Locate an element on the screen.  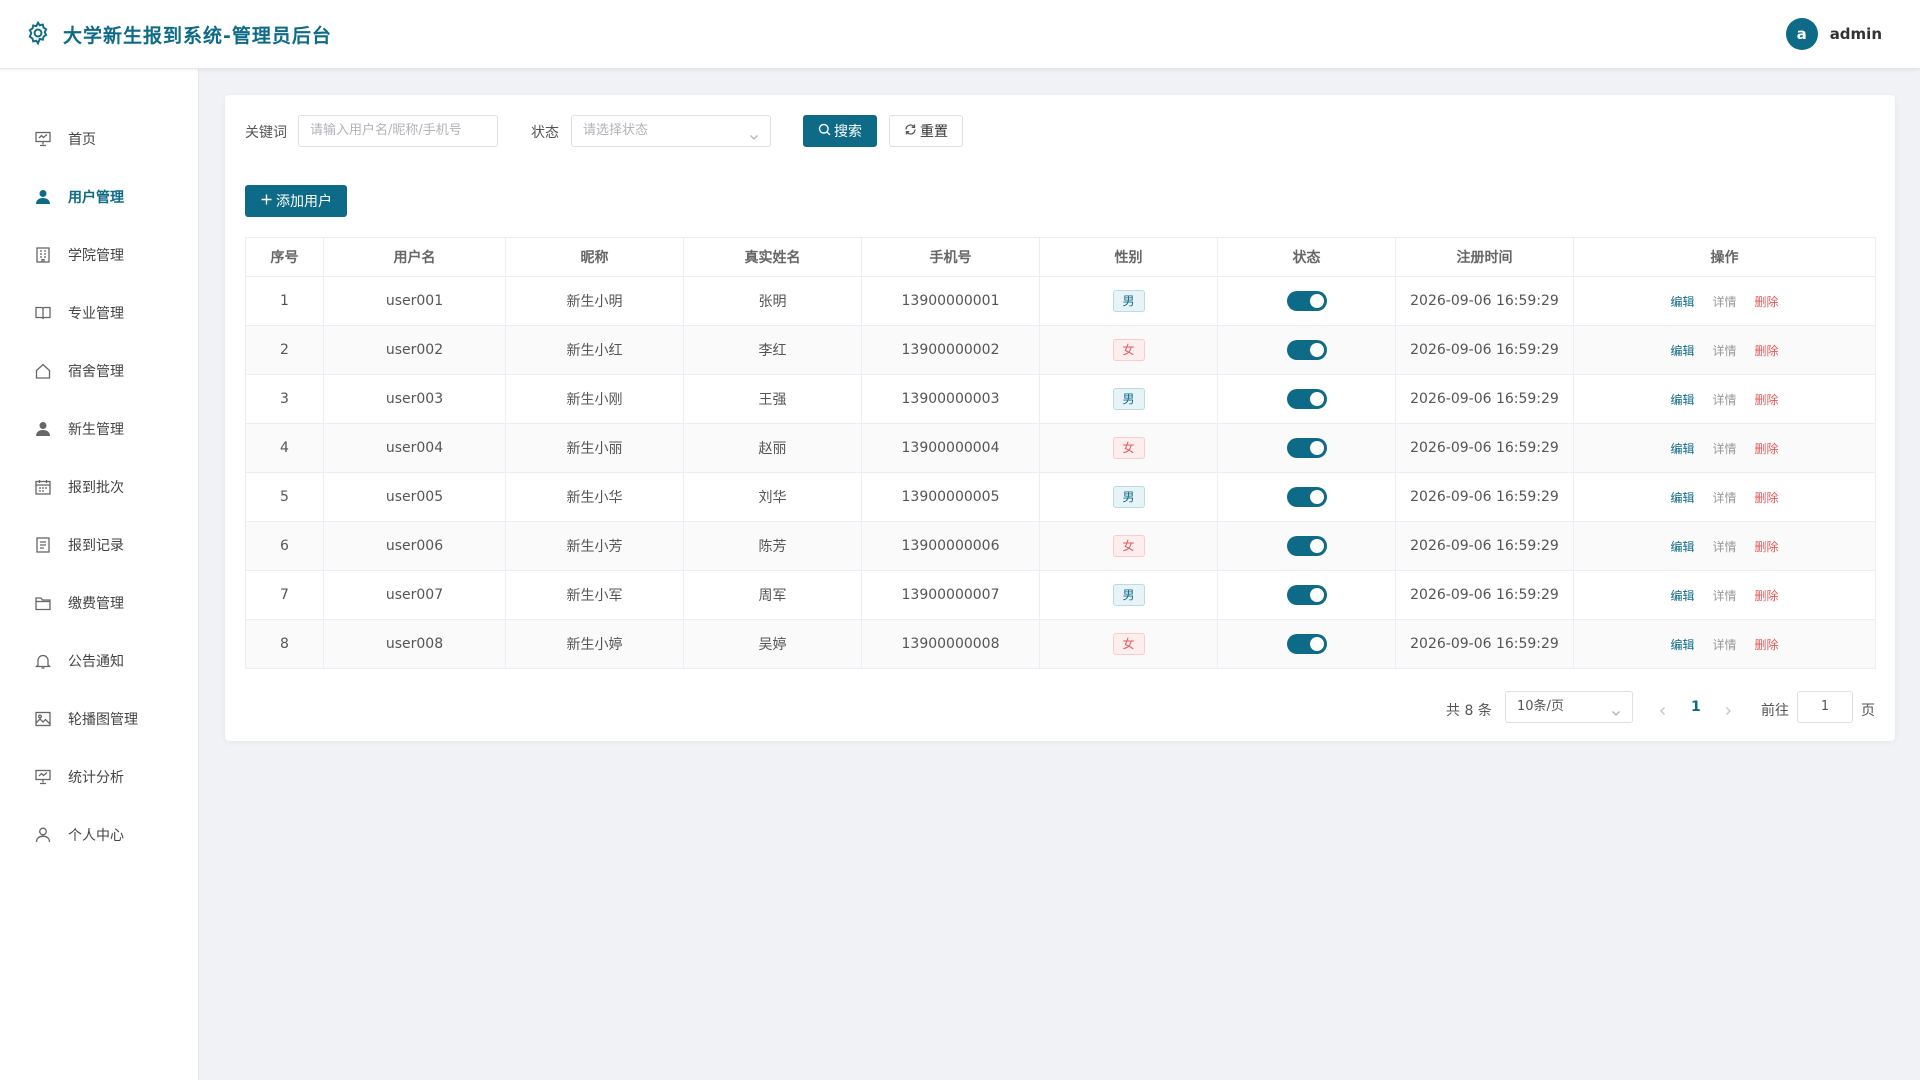
cell-realname: 陈芳 is located at coordinates (772, 546).